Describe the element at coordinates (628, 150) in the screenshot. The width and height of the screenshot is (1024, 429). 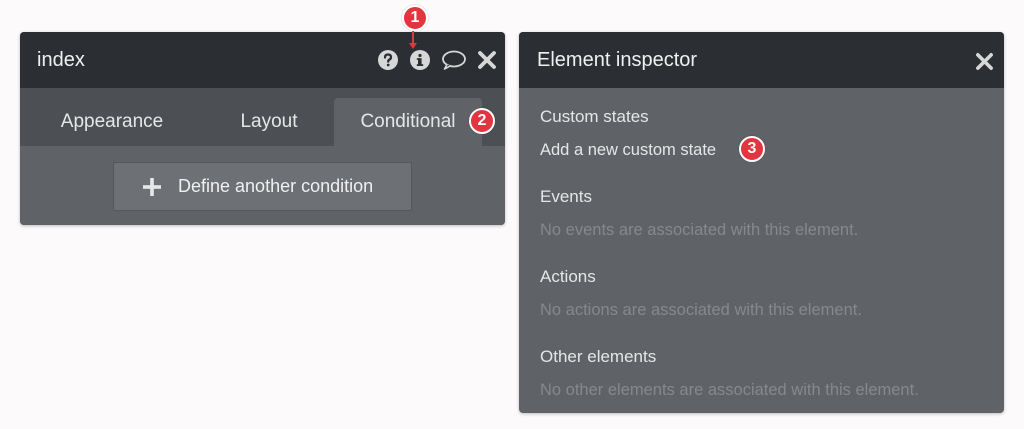
I see `add-custom-state-link: Add a new custom state` at that location.